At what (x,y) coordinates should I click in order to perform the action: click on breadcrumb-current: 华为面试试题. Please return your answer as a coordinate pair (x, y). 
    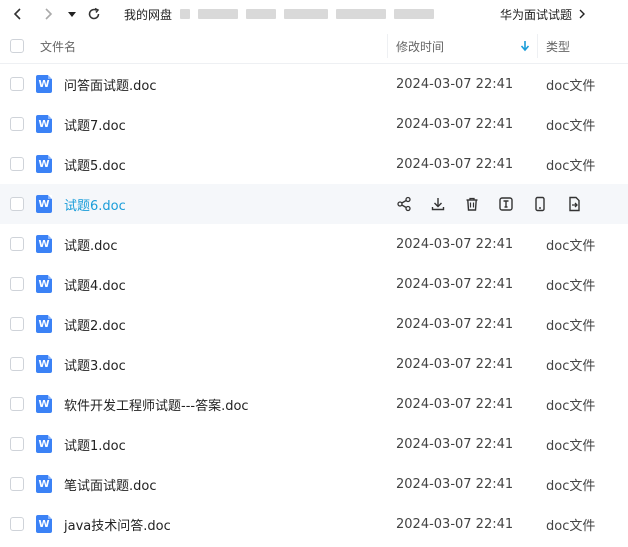
    Looking at the image, I should click on (543, 14).